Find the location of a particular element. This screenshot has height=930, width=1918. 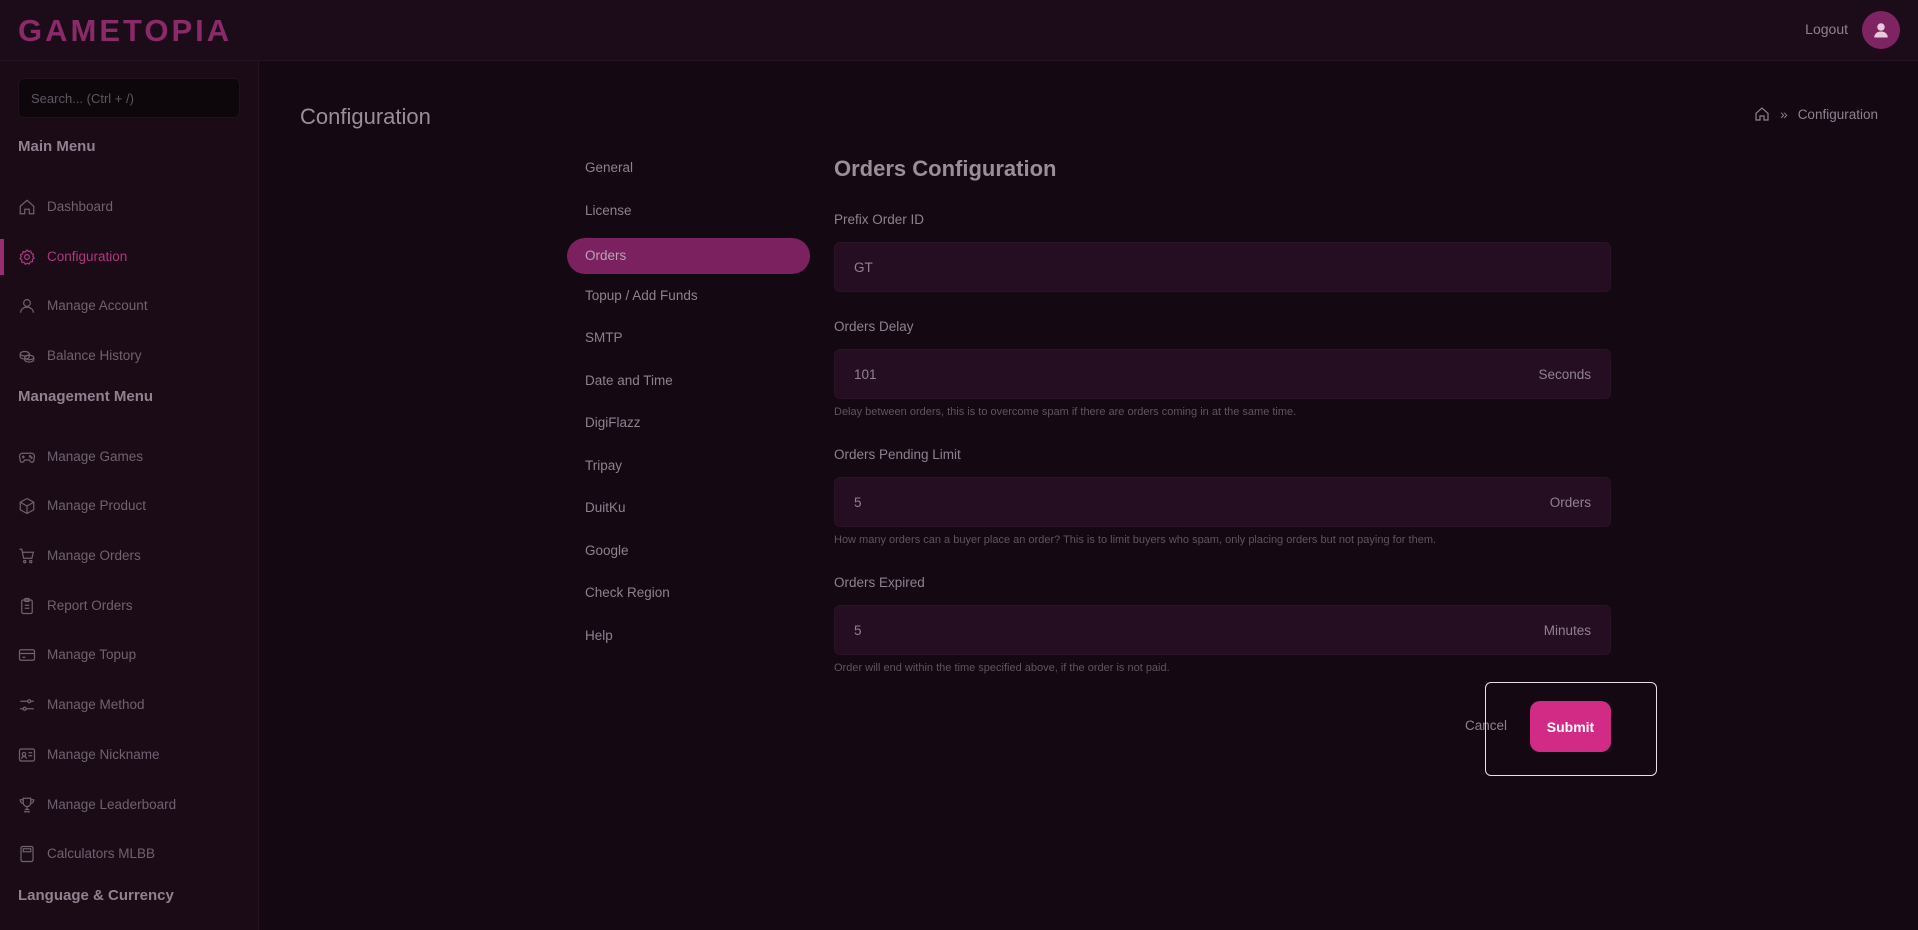

main-menu-heading: Main Menu is located at coordinates (57, 146).